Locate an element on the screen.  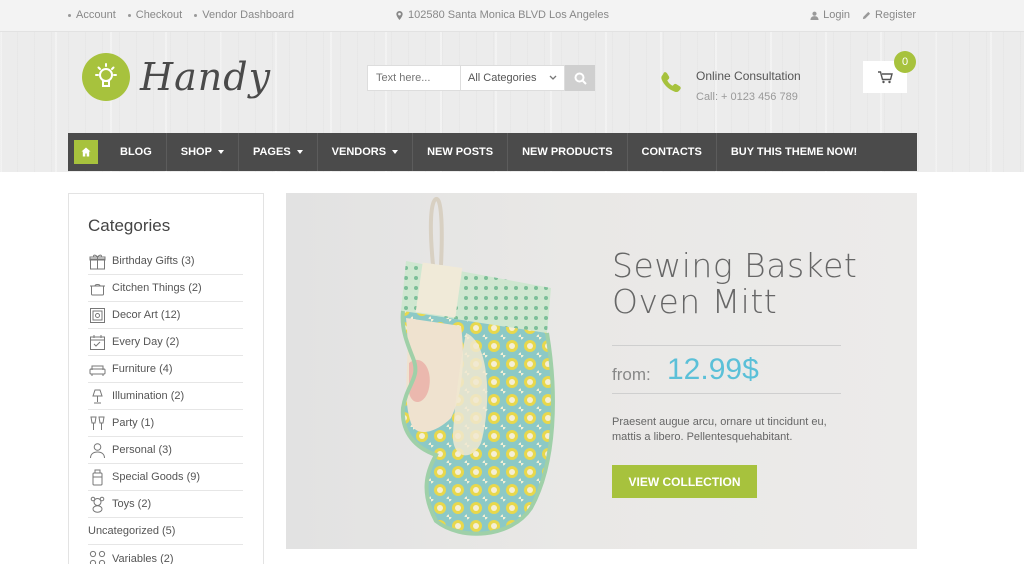
lamp-icon is located at coordinates (97, 396).